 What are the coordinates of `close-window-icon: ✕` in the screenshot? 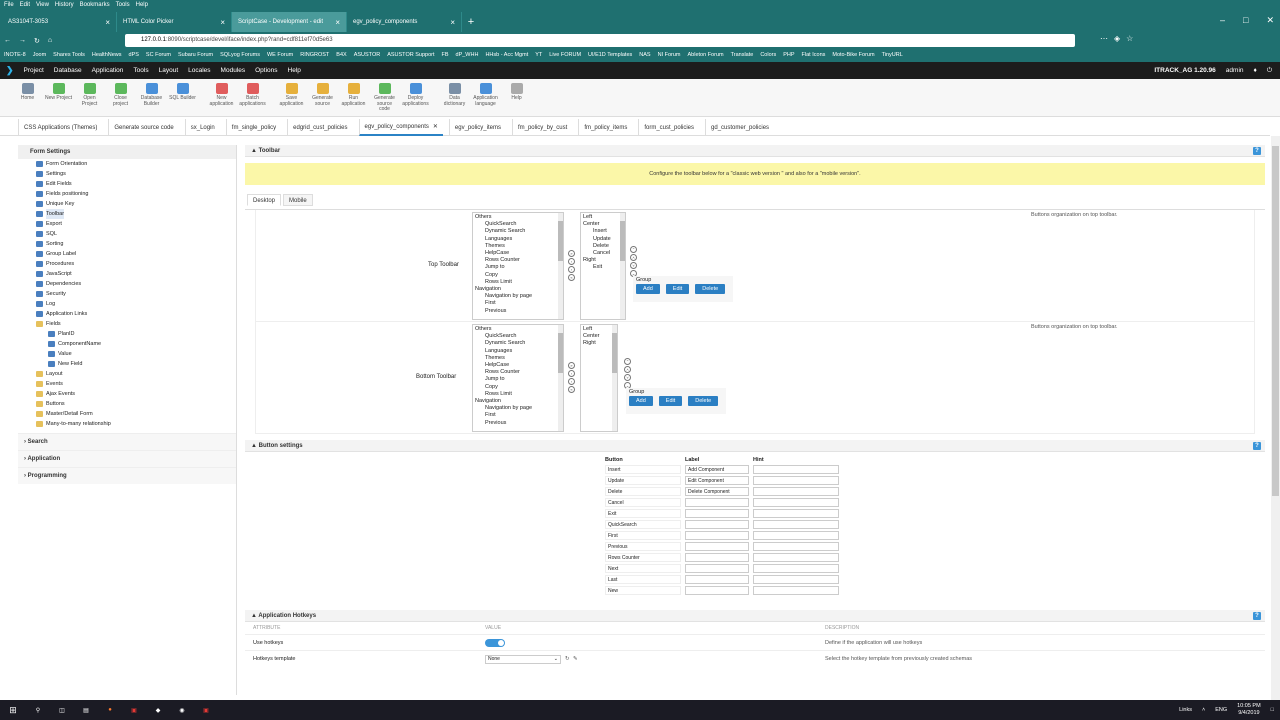 It's located at (1270, 20).